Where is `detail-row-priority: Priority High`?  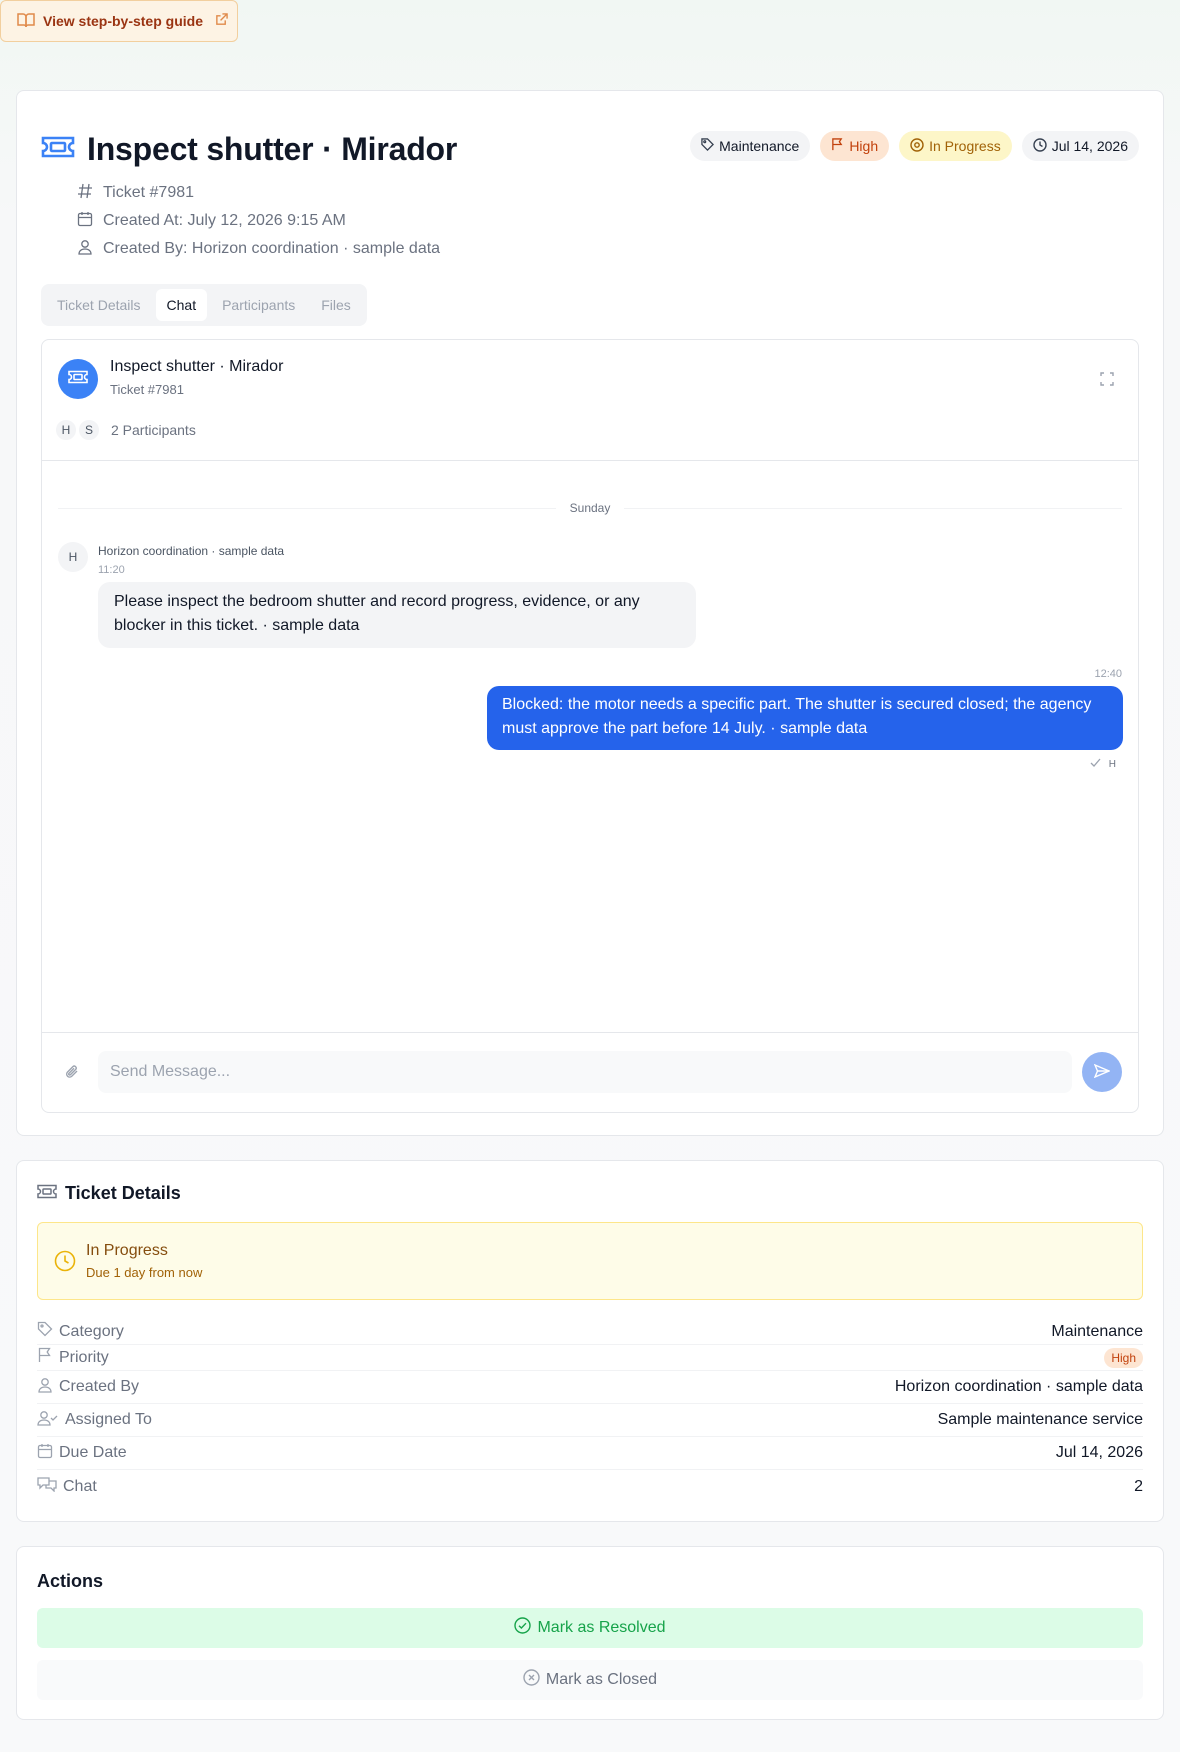
detail-row-priority: Priority High is located at coordinates (590, 1358).